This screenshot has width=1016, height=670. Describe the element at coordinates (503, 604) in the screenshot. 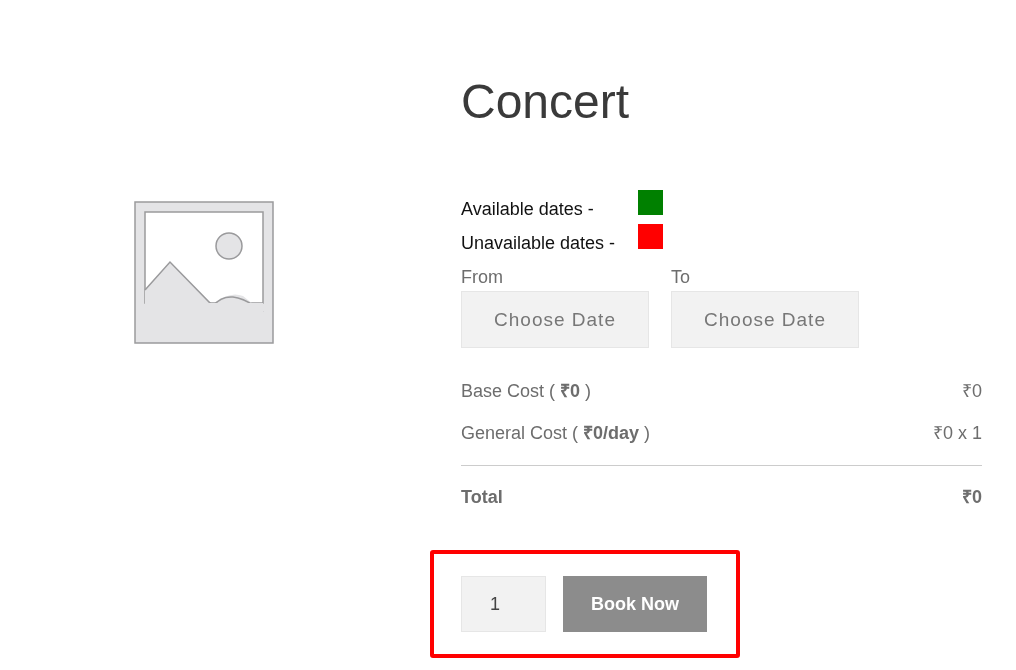

I see `quantity-field: 1` at that location.